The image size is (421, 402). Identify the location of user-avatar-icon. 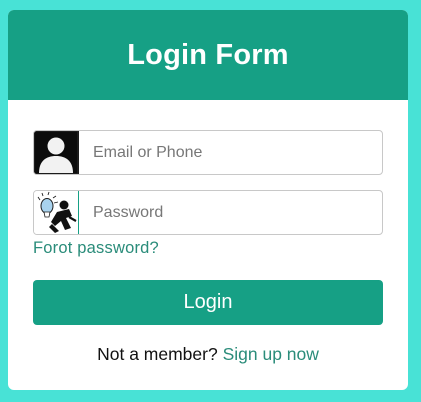
(56, 152).